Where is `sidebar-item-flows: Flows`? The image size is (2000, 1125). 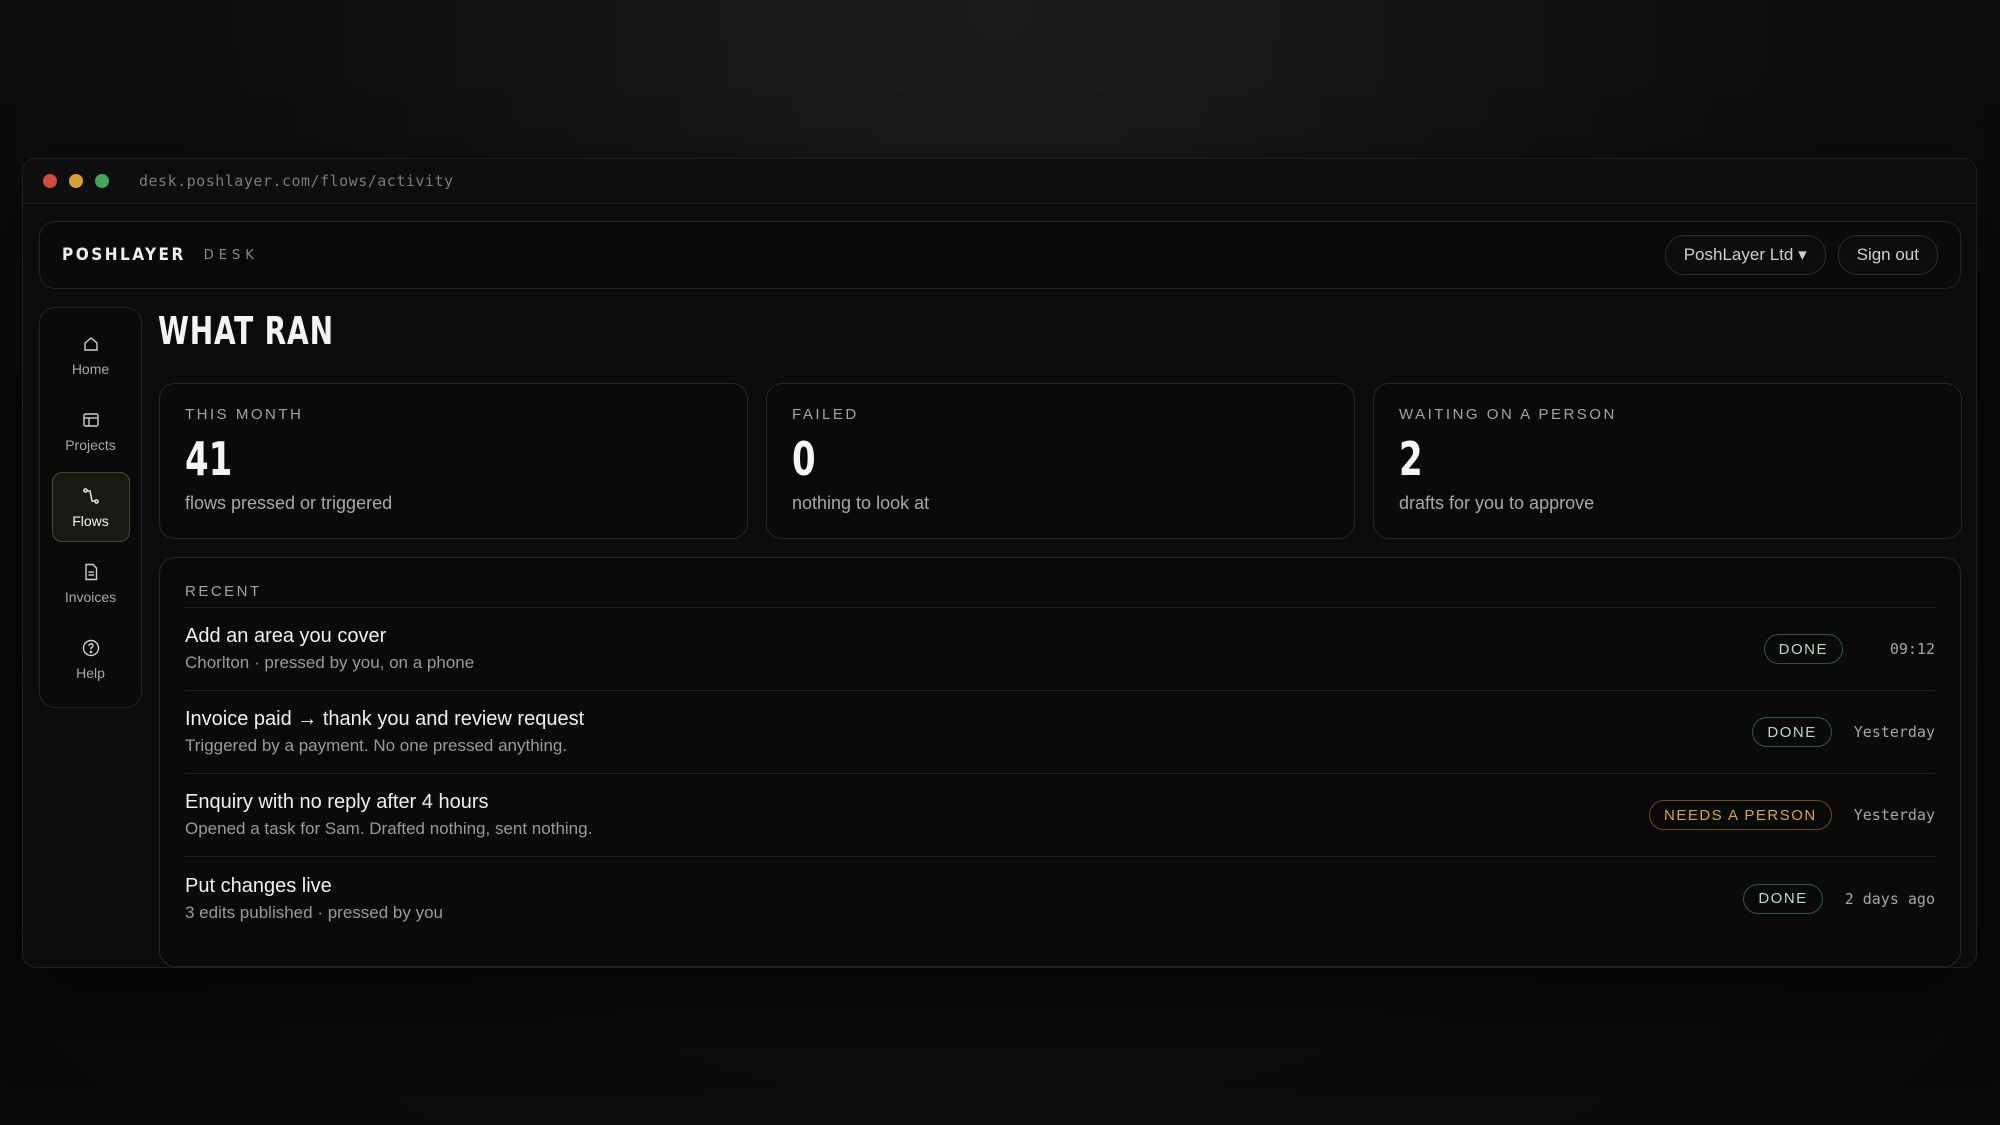
sidebar-item-flows: Flows is located at coordinates (90, 507).